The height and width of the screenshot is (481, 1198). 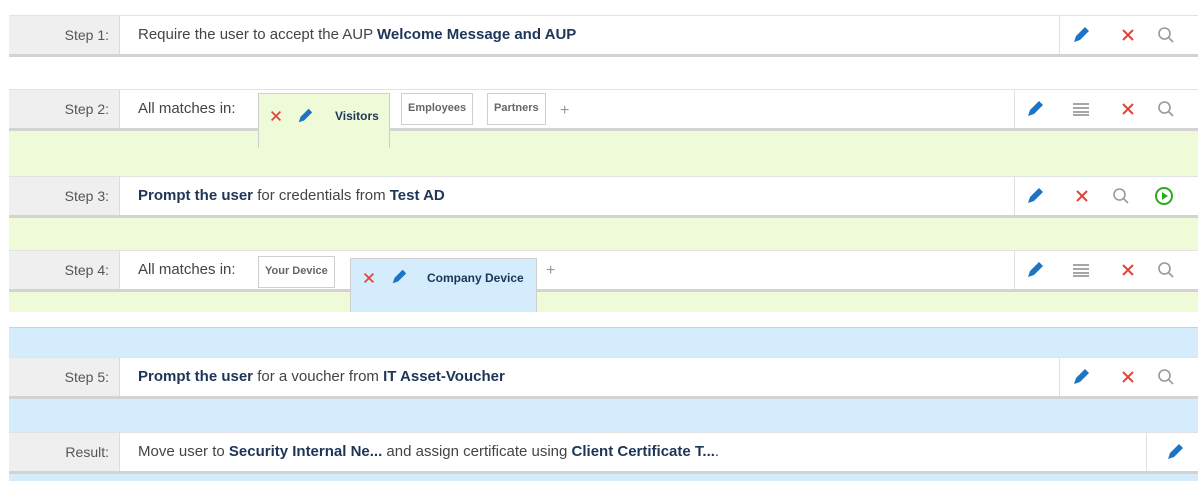 I want to click on step-text: Require the user to accept the AUP, so click(x=258, y=34).